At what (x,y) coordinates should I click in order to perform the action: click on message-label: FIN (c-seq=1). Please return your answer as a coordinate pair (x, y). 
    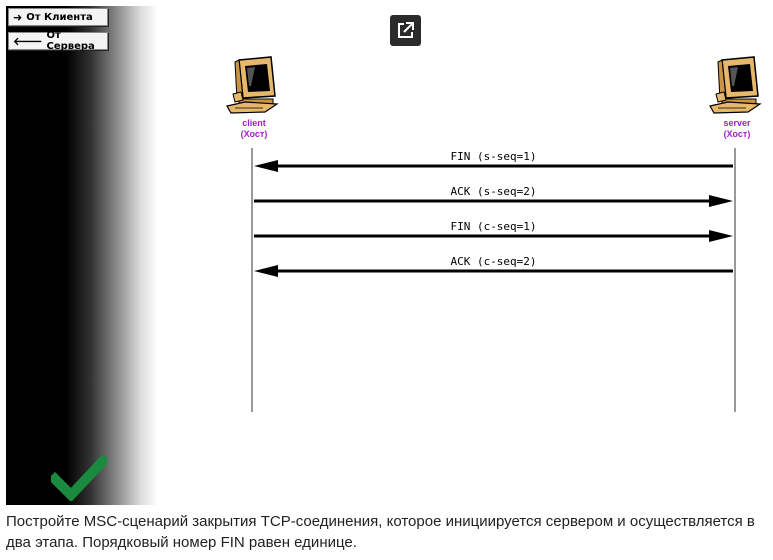
    Looking at the image, I should click on (493, 226).